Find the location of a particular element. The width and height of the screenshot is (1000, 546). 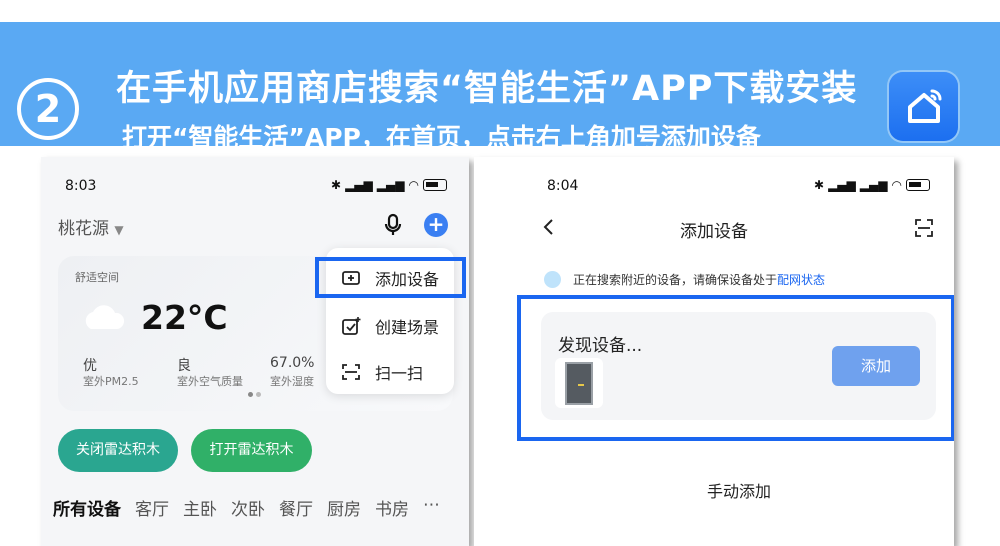

humidity-value: 67.0% is located at coordinates (292, 363).